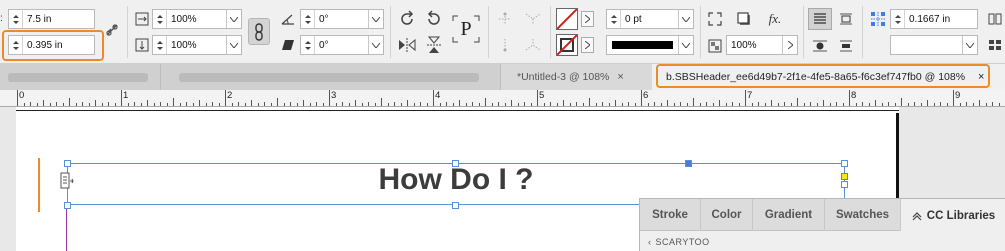 The image size is (1005, 251). What do you see at coordinates (587, 19) in the screenshot?
I see `fill-swatch-menu-icon` at bounding box center [587, 19].